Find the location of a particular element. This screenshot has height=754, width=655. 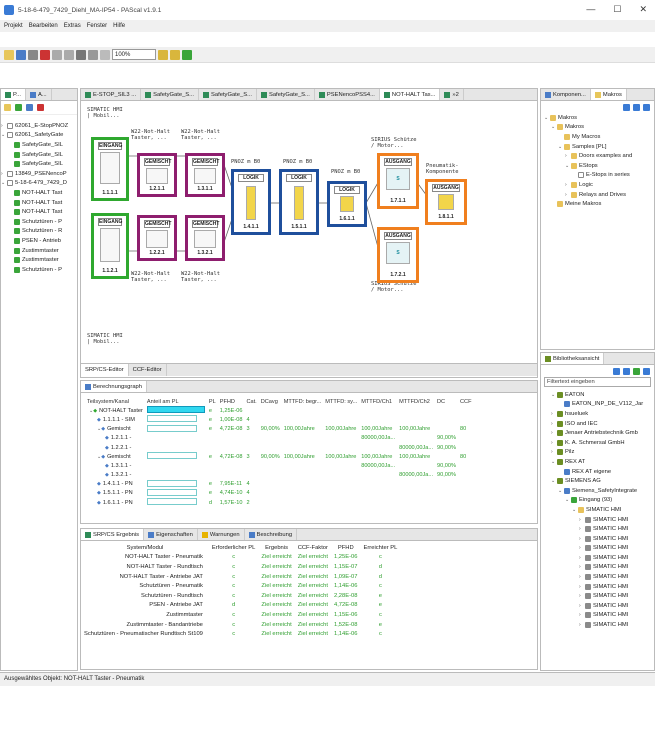

calc-row: ◆ 1.5.1.1 - PN e 4,74E-10 4 is located at coordinates (279, 493).